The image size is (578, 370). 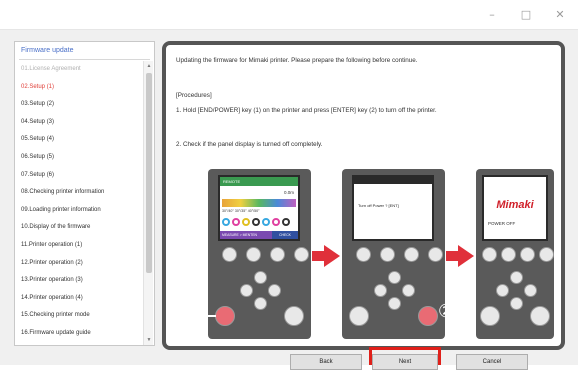 I want to click on panel-1-temps: 30°/40° 30°/35° 40°/50°, so click(x=241, y=211).